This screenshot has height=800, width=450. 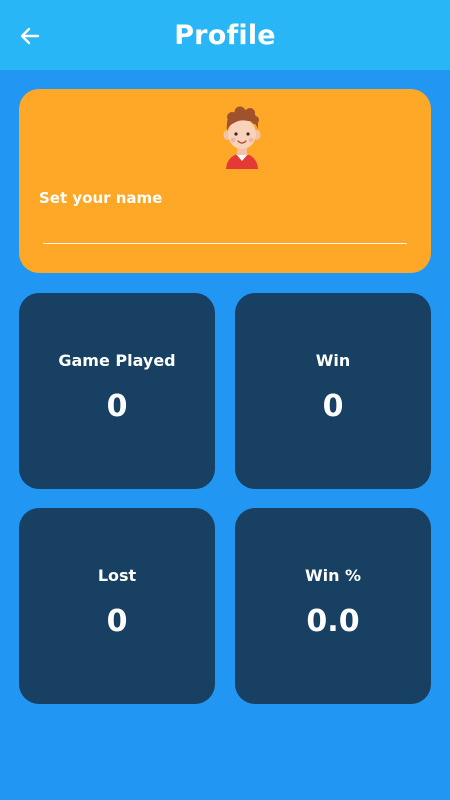 I want to click on stat-card-lost: Lost 0, so click(x=117, y=606).